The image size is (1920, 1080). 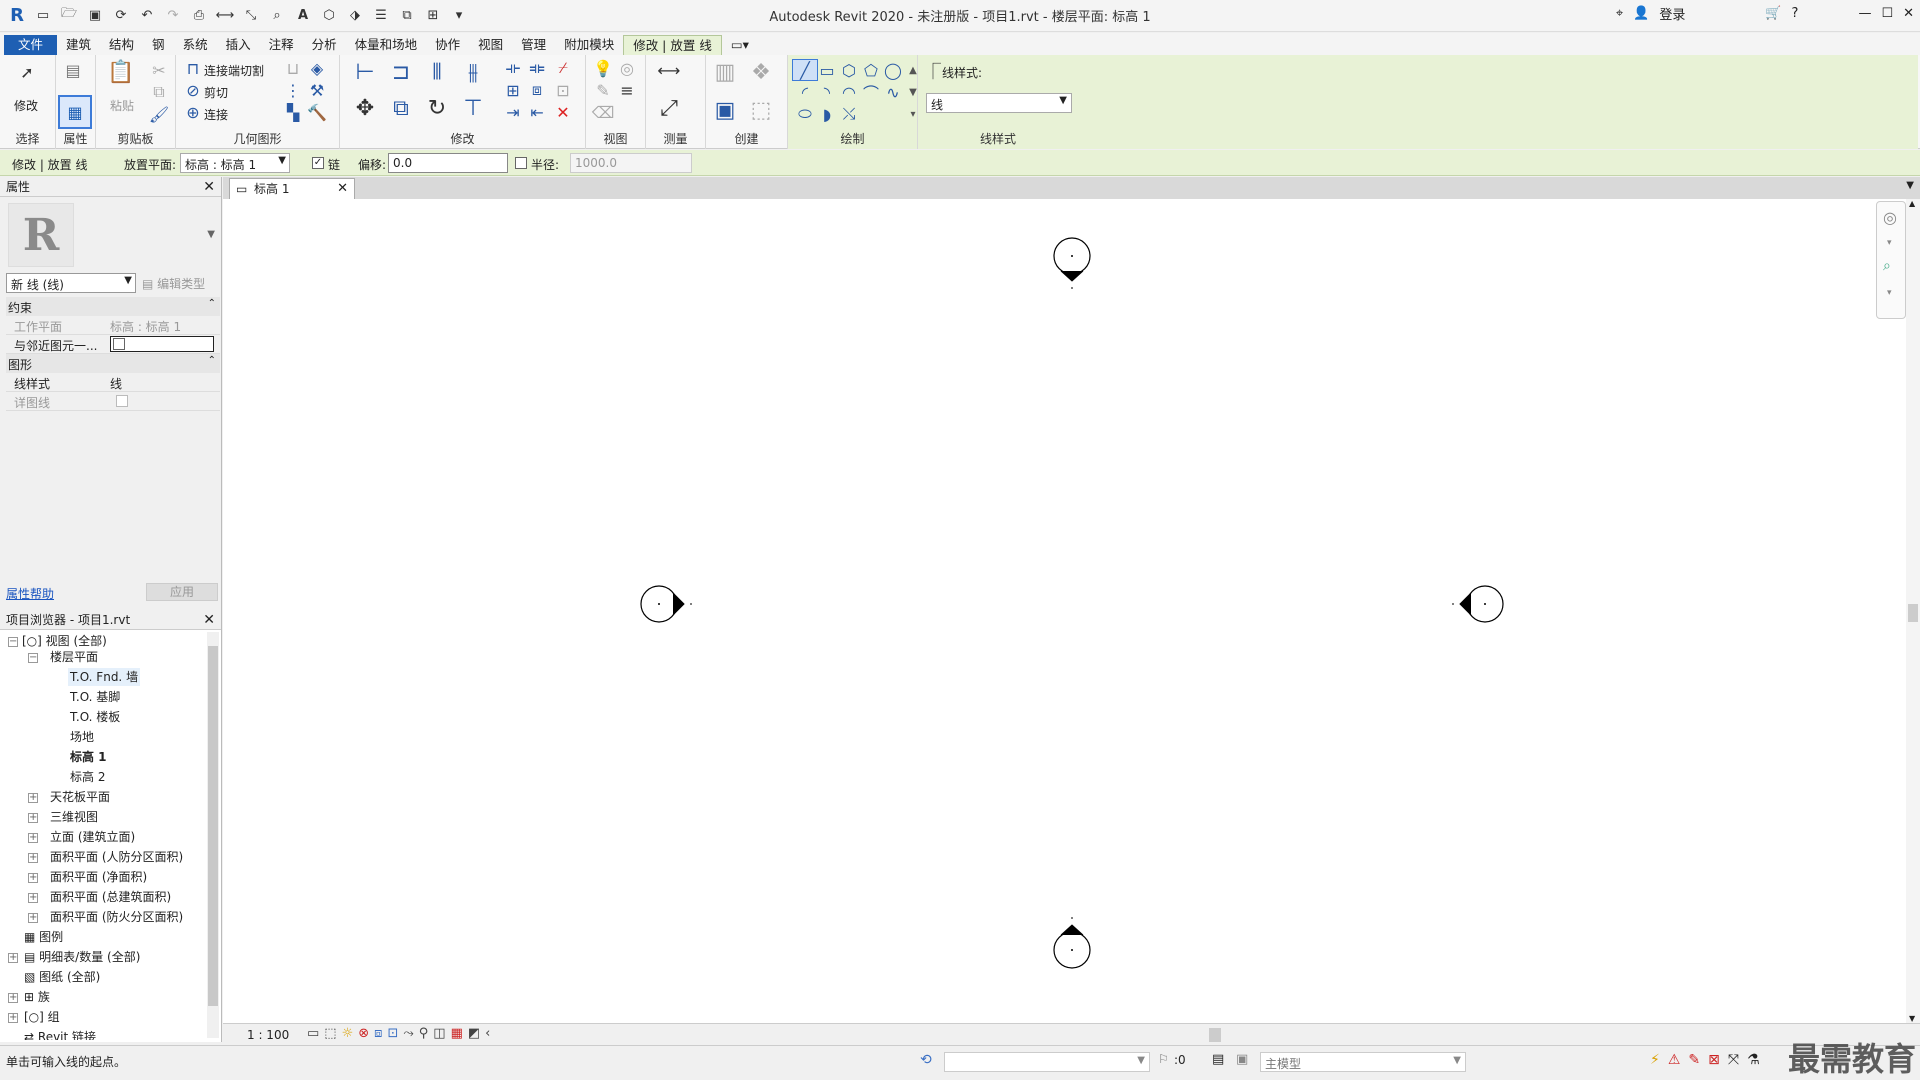 I want to click on create-group-icon: ▣, so click(x=725, y=110).